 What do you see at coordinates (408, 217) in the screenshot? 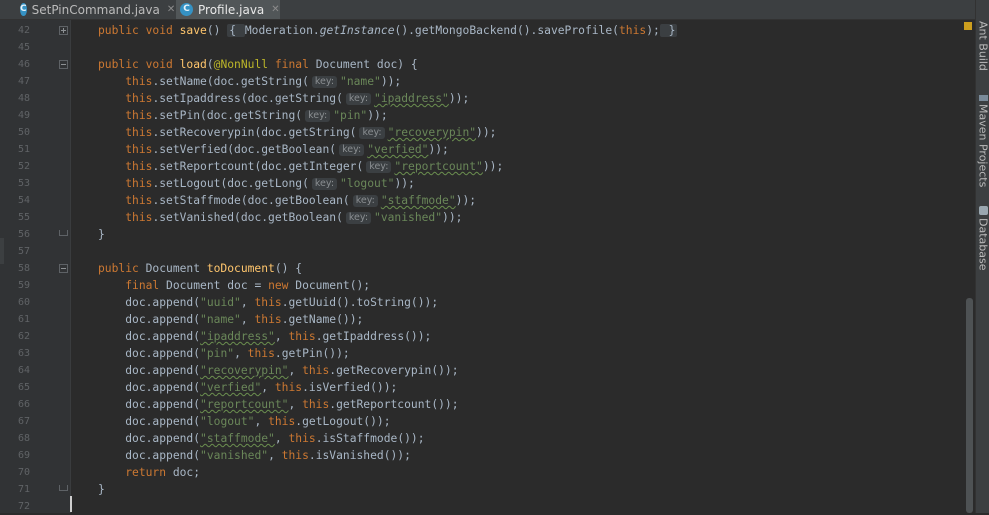
I see `string-literal: "vanished"` at bounding box center [408, 217].